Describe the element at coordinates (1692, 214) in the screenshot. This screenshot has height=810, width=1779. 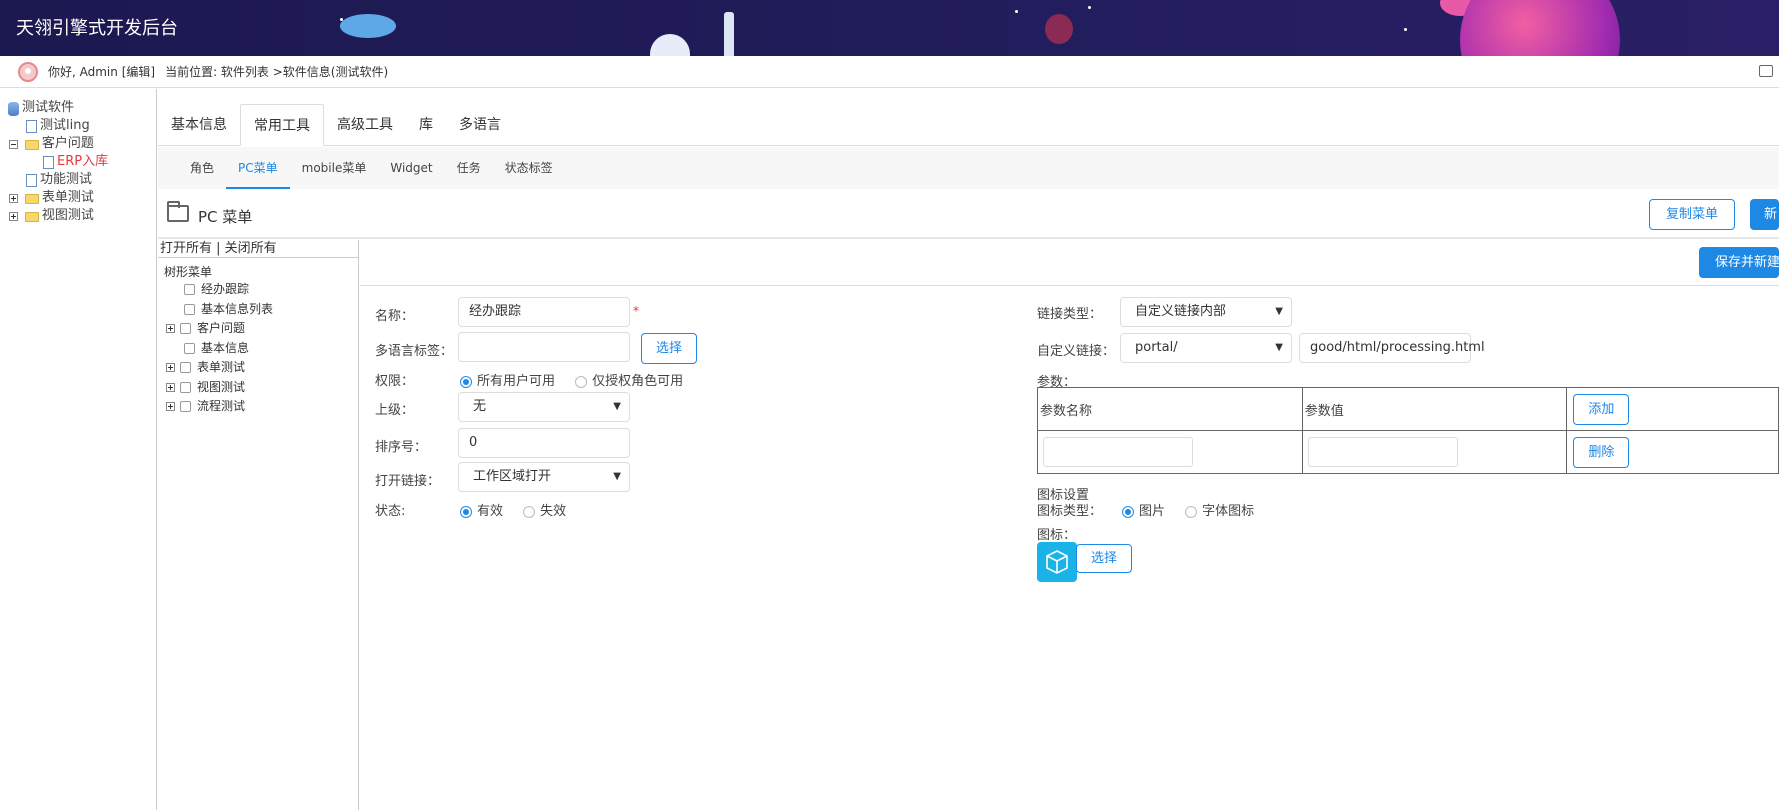
I see `copy-menu-button: 复制菜单` at that location.